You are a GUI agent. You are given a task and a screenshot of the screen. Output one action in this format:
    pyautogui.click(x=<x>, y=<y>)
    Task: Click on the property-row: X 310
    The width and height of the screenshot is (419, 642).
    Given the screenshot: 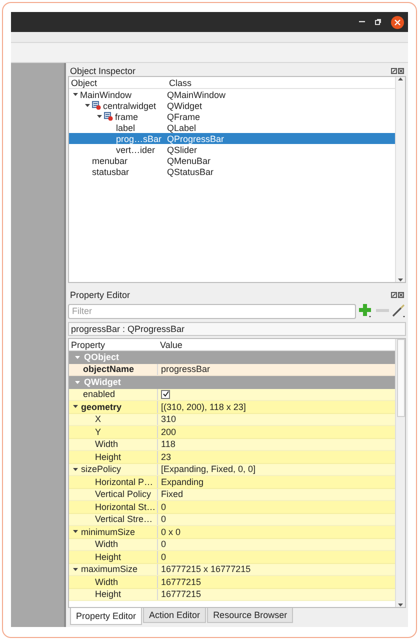 What is the action you would take?
    pyautogui.click(x=232, y=420)
    